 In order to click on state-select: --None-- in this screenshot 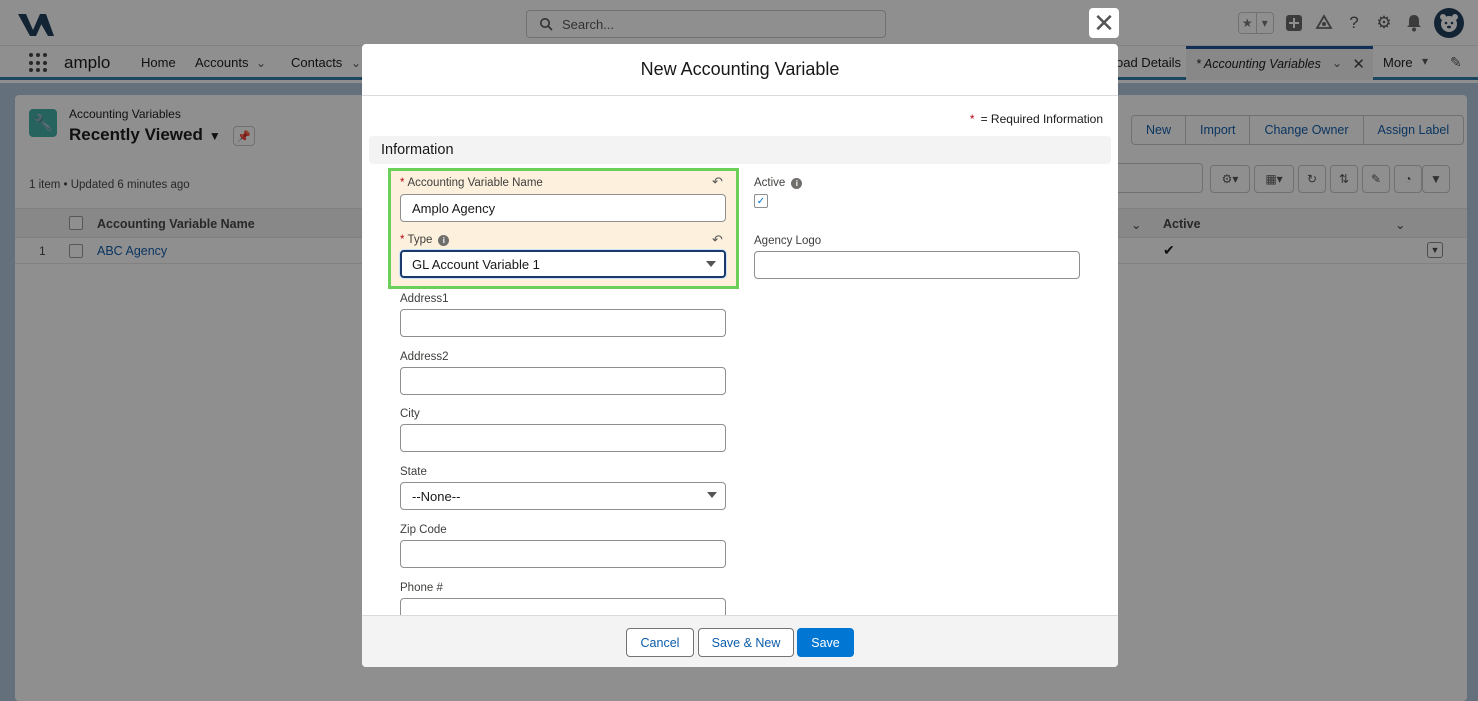, I will do `click(563, 496)`.